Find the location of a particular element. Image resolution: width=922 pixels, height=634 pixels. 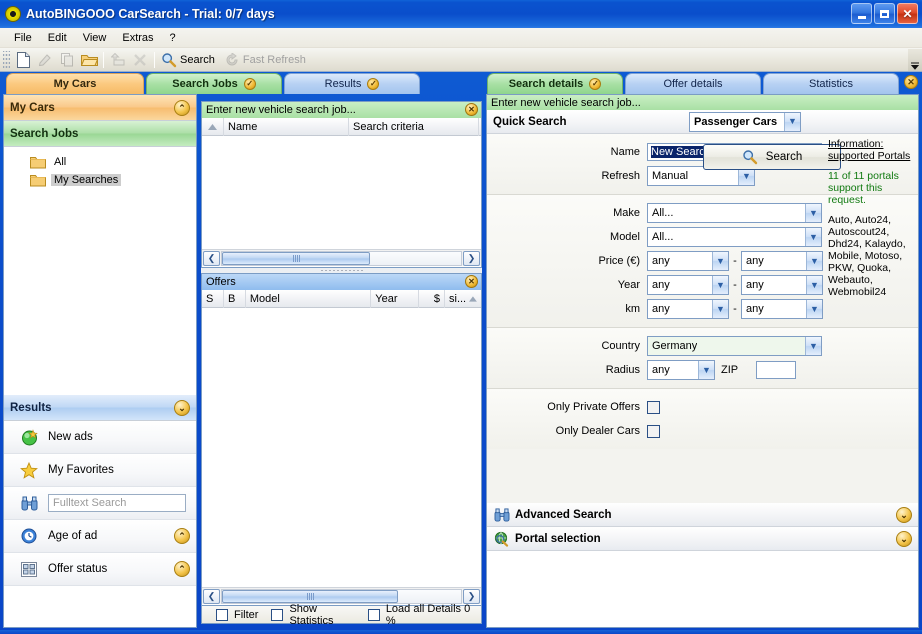

search-jobs-hscrollbar: ❮ ❯ is located at coordinates (341, 257).